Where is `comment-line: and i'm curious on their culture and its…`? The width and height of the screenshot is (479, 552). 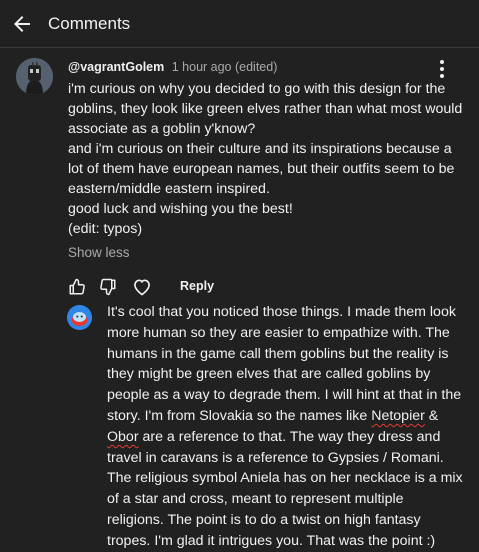 comment-line: and i'm curious on their culture and its… is located at coordinates (260, 149).